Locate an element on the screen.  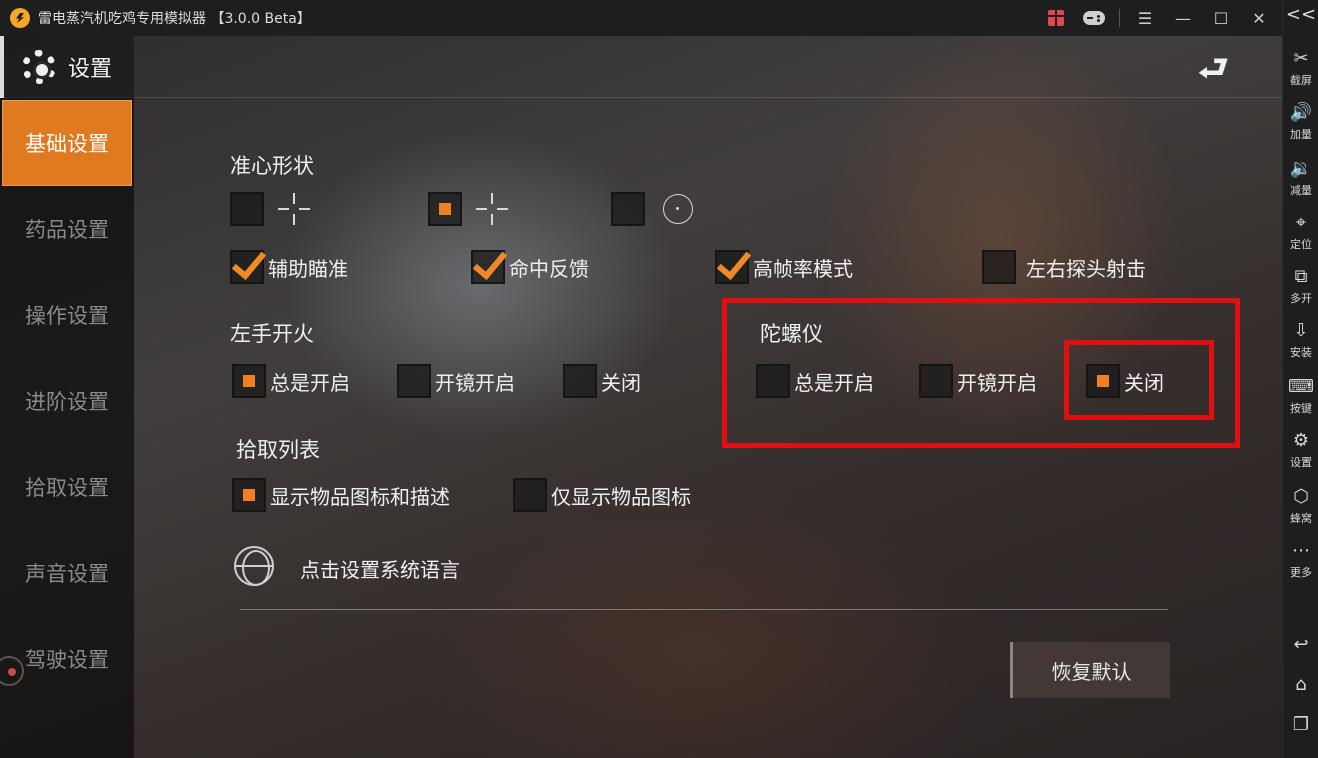
left-fire-scope-label: 开镜开启 is located at coordinates (475, 382).